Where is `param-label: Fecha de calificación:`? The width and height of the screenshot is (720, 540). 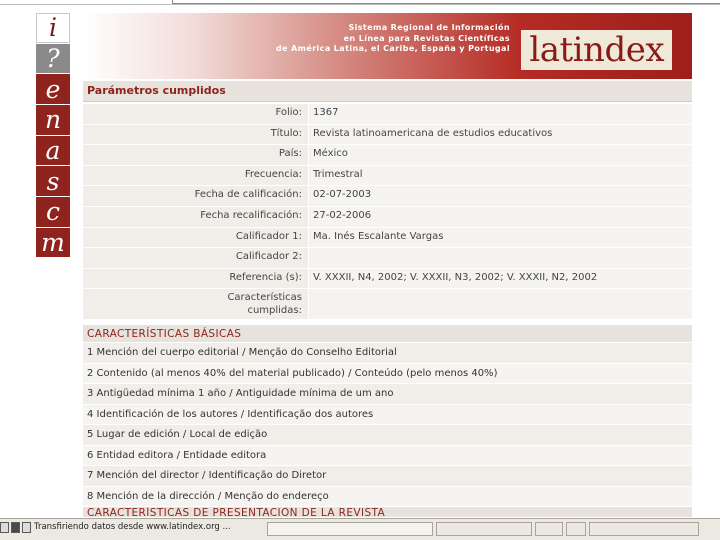 param-label: Fecha de calificación: is located at coordinates (195, 196).